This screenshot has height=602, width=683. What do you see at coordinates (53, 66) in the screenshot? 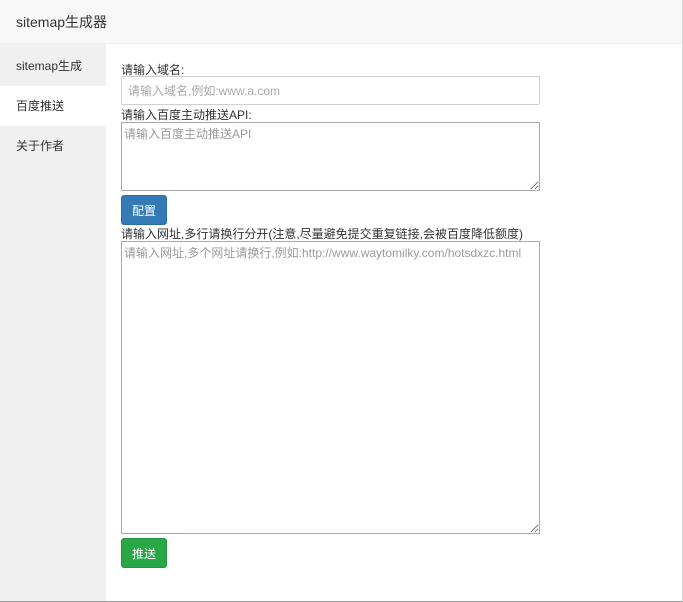
I see `sidebar-item-sitemap: sitemap生成` at bounding box center [53, 66].